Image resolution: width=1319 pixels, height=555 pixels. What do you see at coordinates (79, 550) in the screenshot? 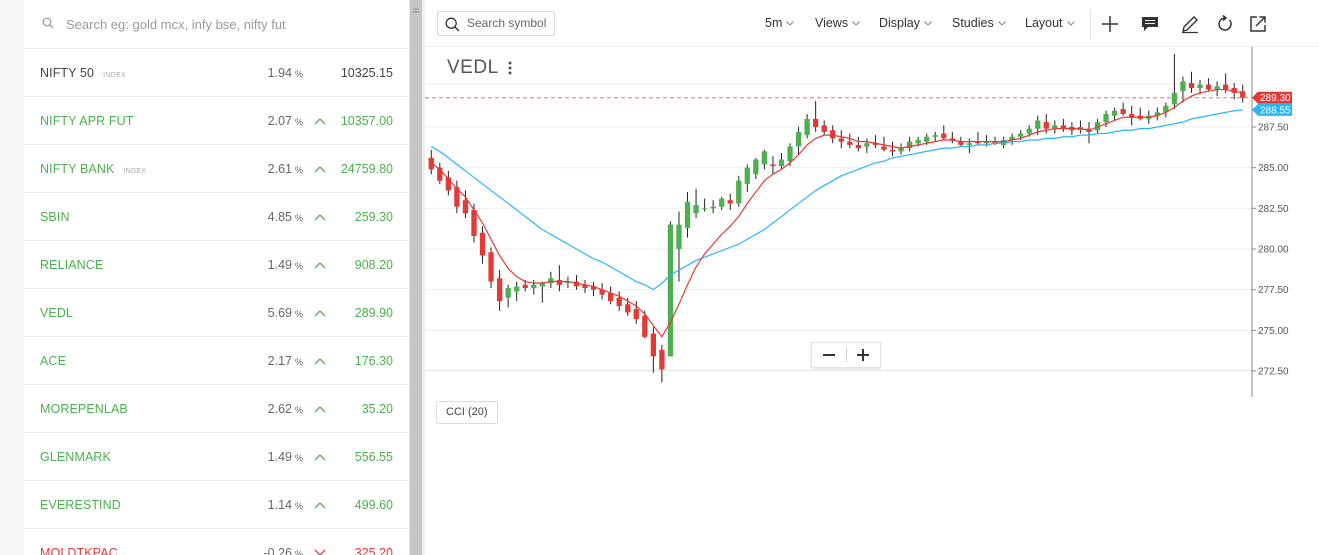
I see `instrument-symbol: MOLDTKPAC` at bounding box center [79, 550].